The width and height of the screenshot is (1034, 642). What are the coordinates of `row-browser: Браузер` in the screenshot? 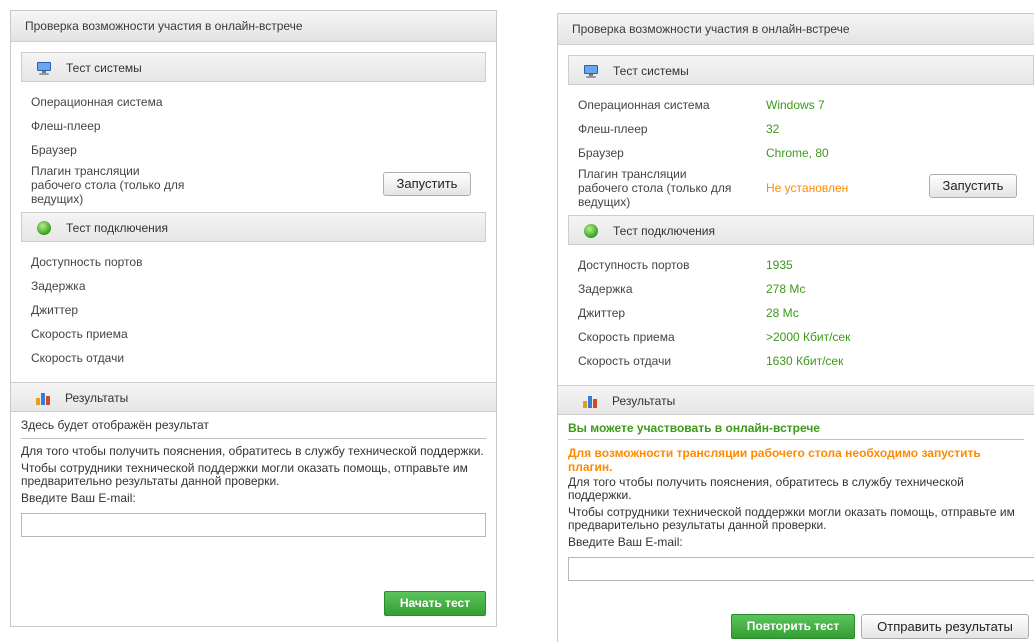 It's located at (258, 150).